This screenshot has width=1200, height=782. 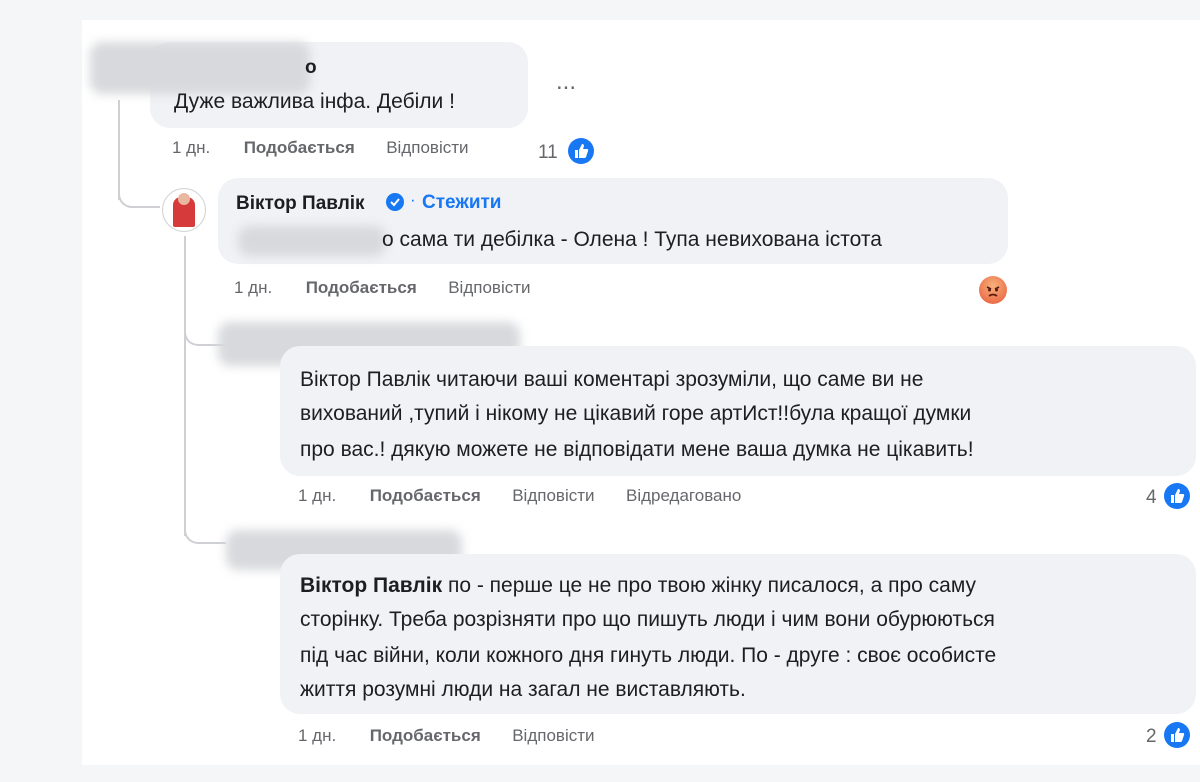 I want to click on reaction-count: 11, so click(x=548, y=153).